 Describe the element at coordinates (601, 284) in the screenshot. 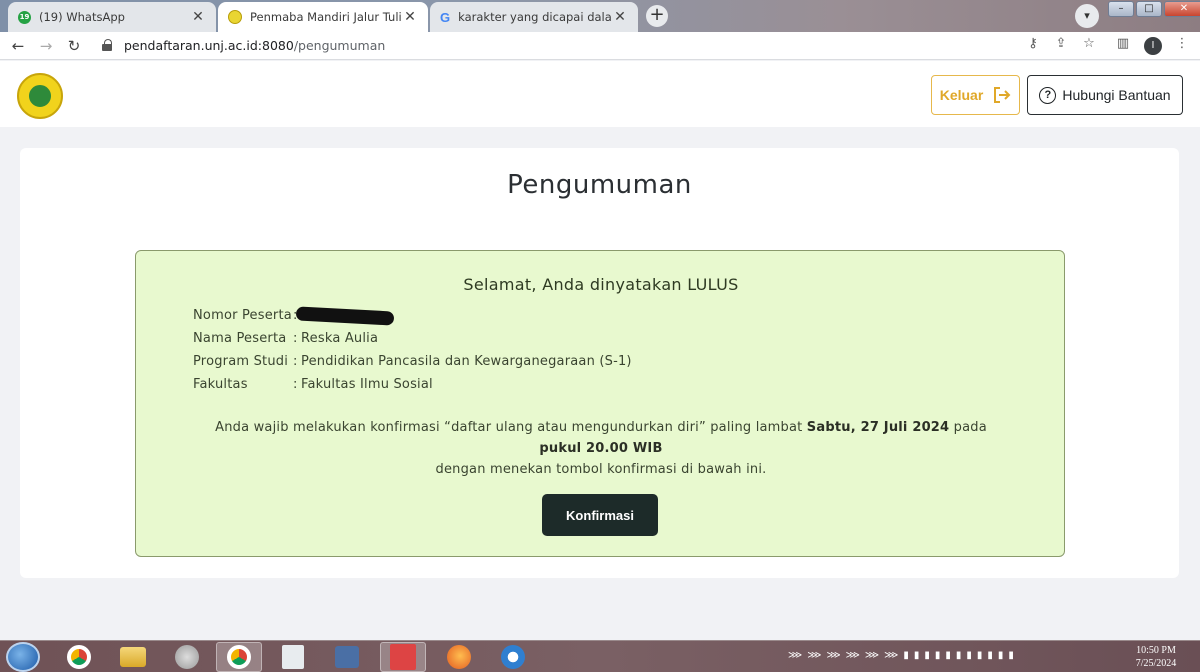

I see `result-heading: Selamat, Anda dinyatakan LULUS` at that location.